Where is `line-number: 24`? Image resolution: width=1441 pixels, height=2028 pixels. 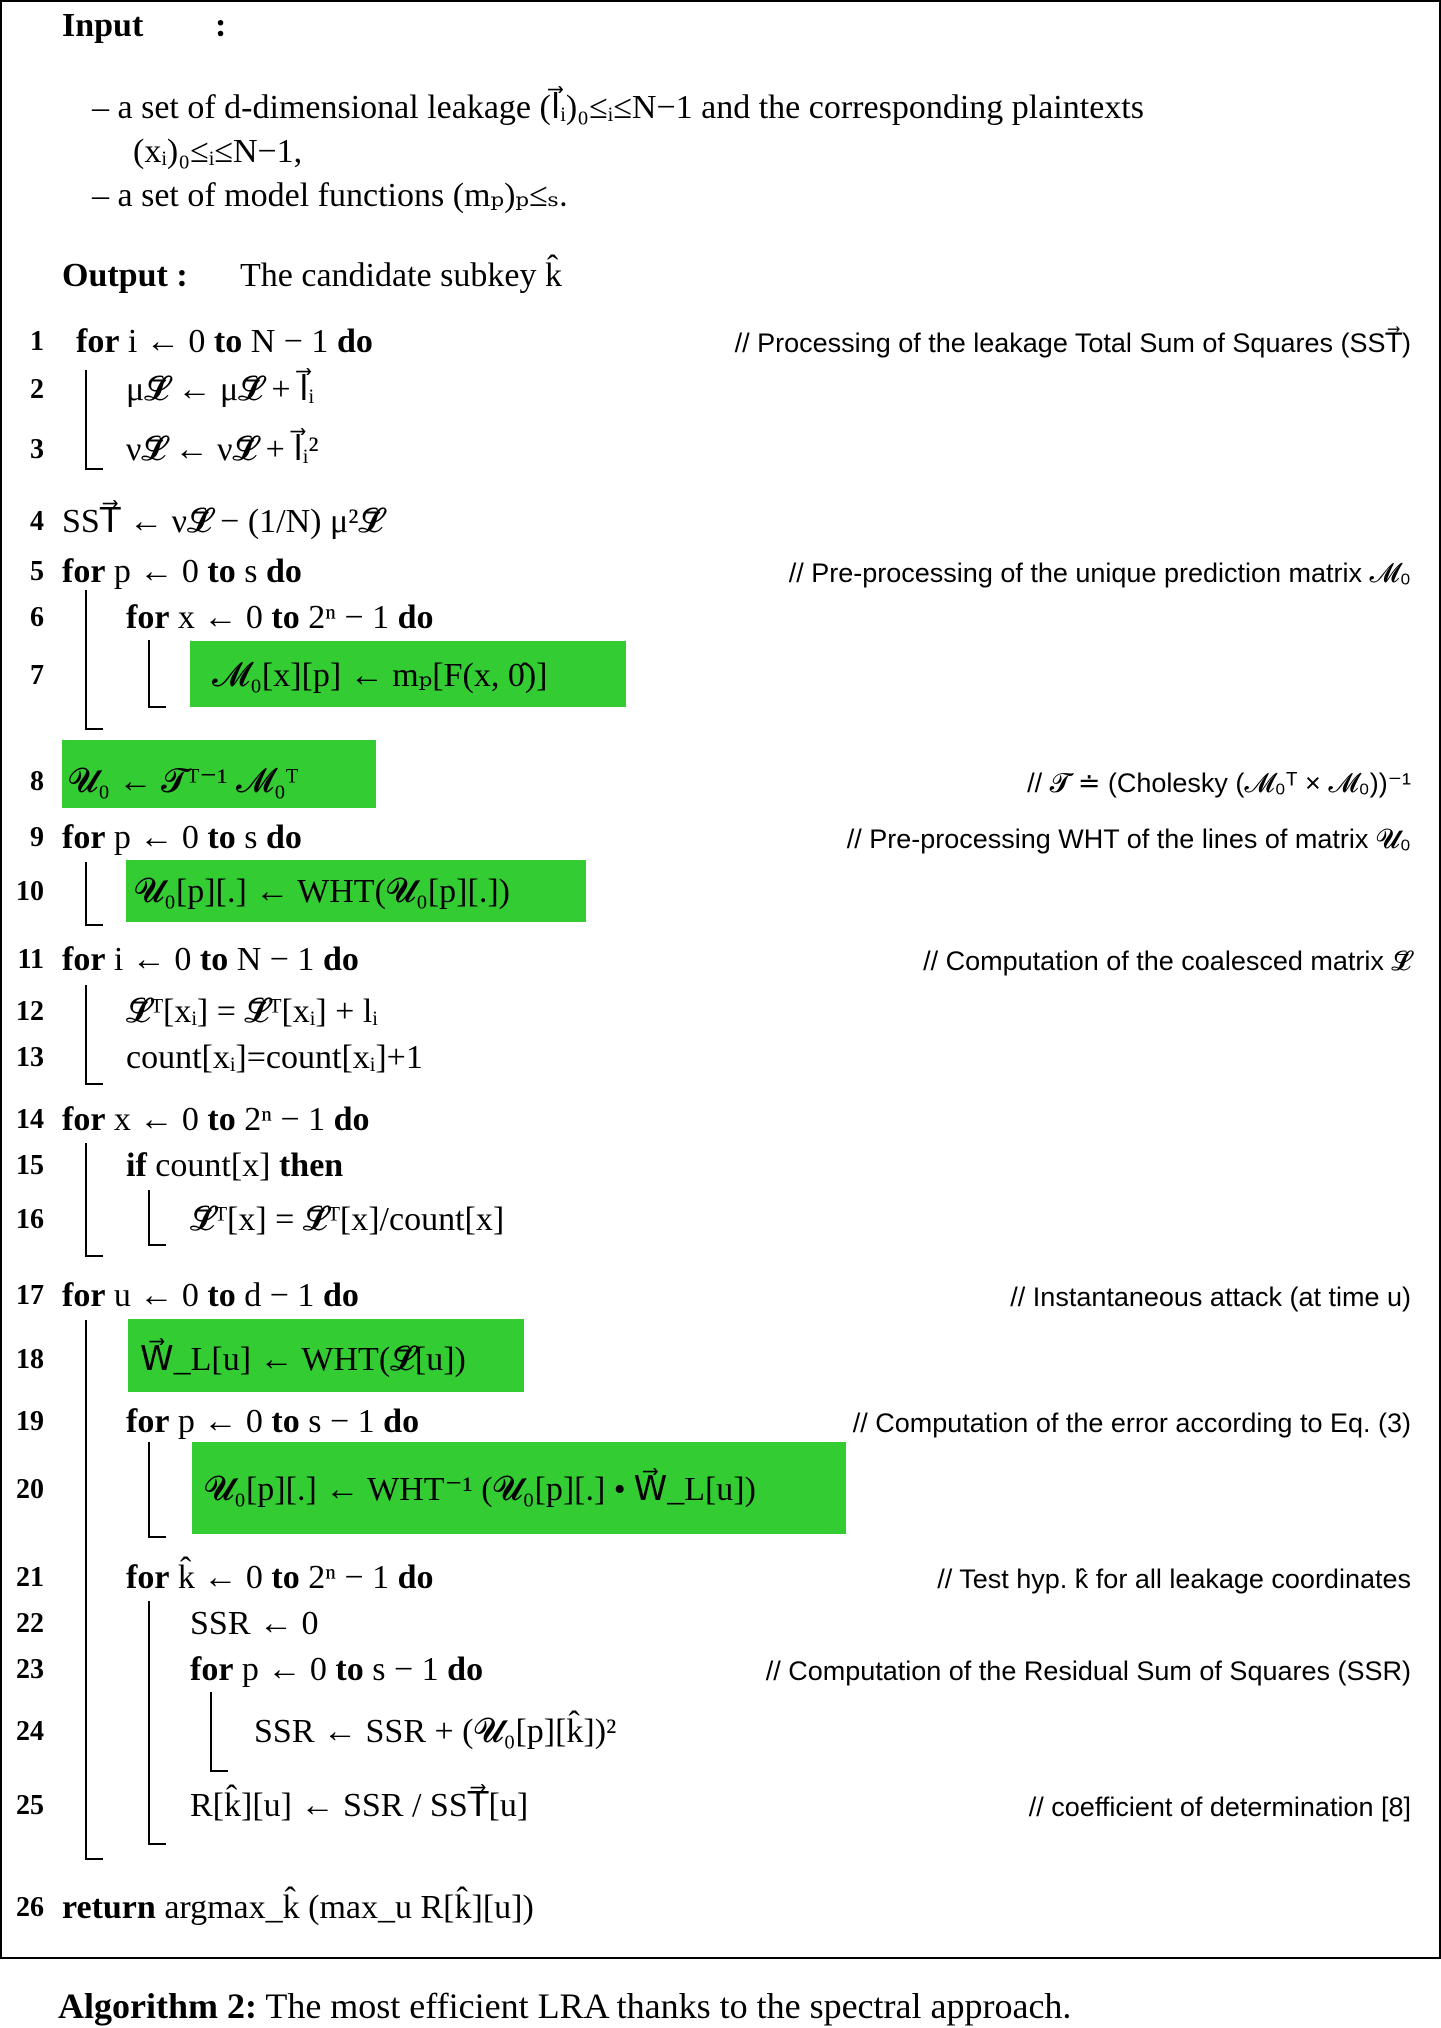 line-number: 24 is located at coordinates (30, 1731).